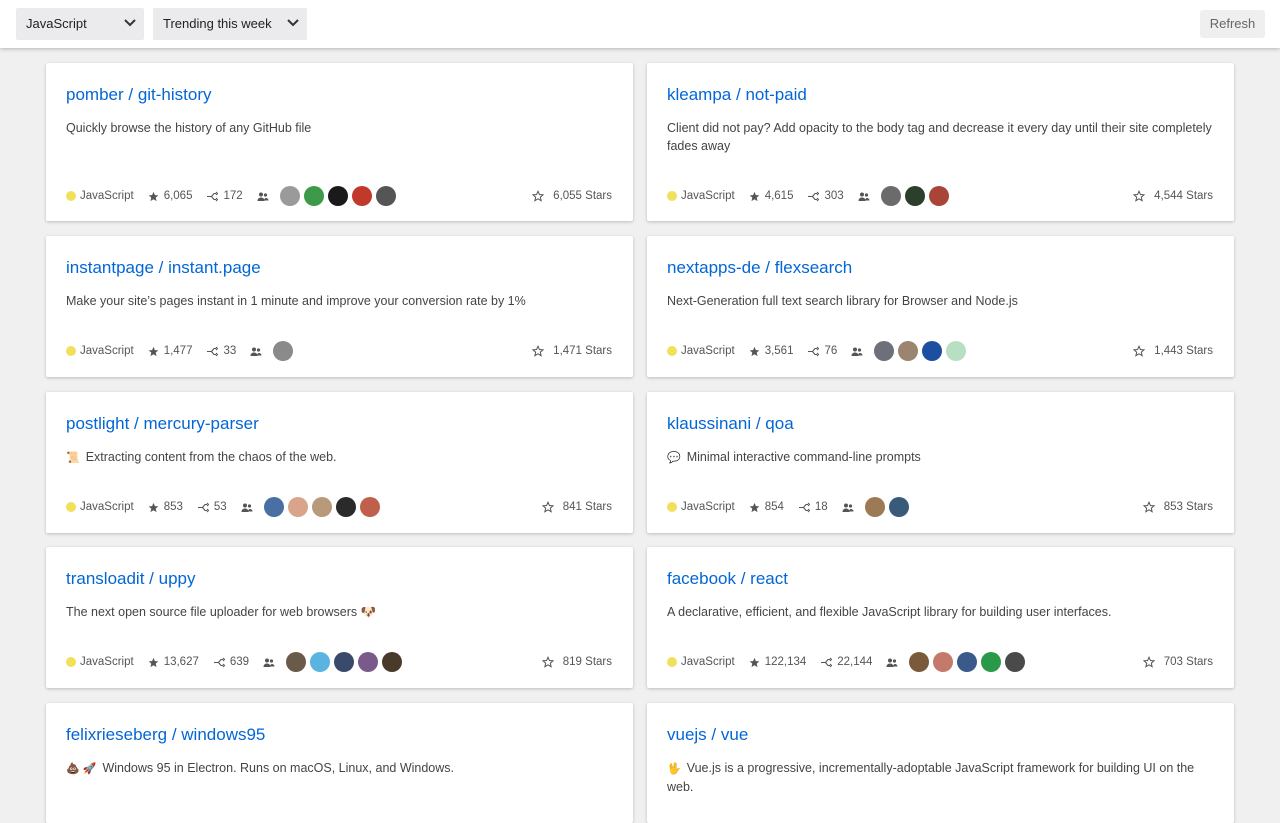  What do you see at coordinates (785, 662) in the screenshot?
I see `stars-count: 122,134` at bounding box center [785, 662].